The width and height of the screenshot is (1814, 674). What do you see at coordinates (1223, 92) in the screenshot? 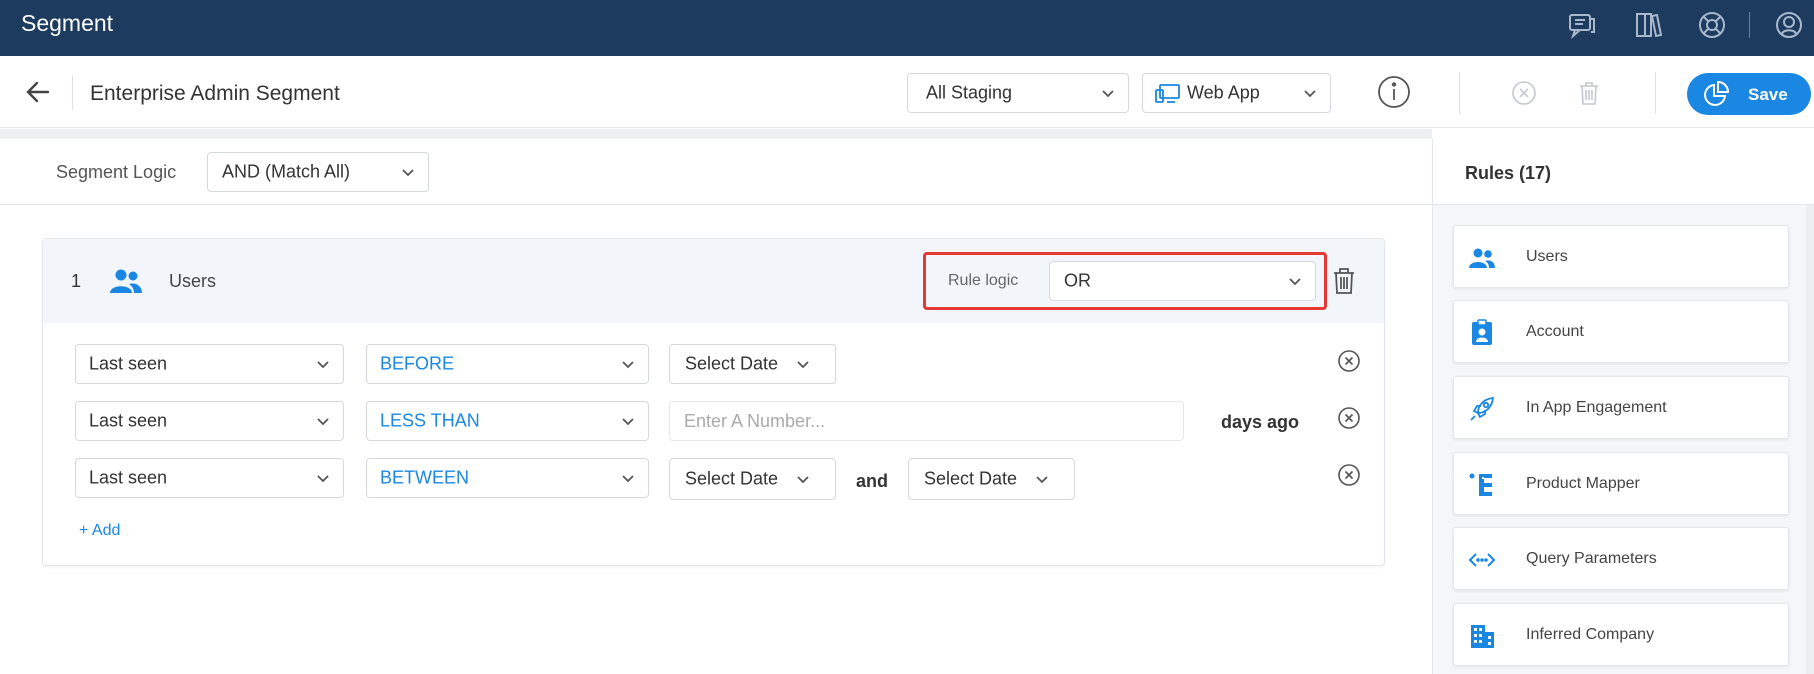
I see `platform-value: Web App` at bounding box center [1223, 92].